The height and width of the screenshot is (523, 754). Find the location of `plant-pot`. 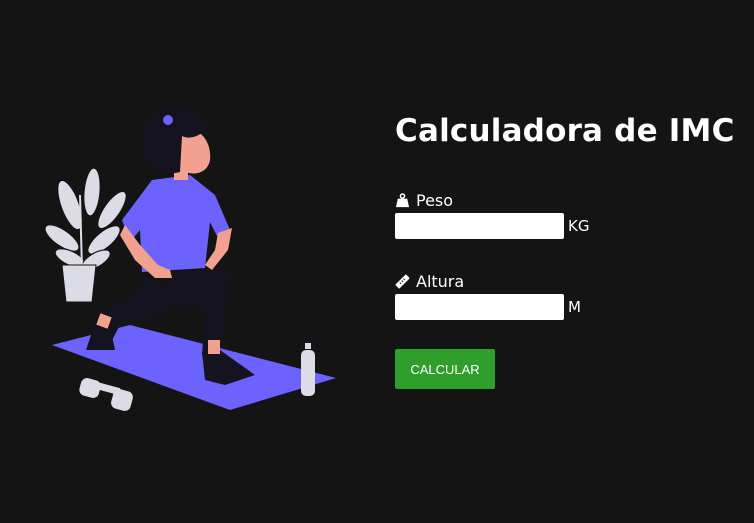

plant-pot is located at coordinates (79, 283).